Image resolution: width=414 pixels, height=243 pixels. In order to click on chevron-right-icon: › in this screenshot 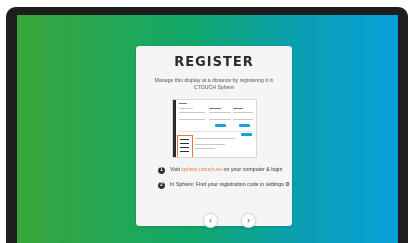, I will do `click(248, 220)`.